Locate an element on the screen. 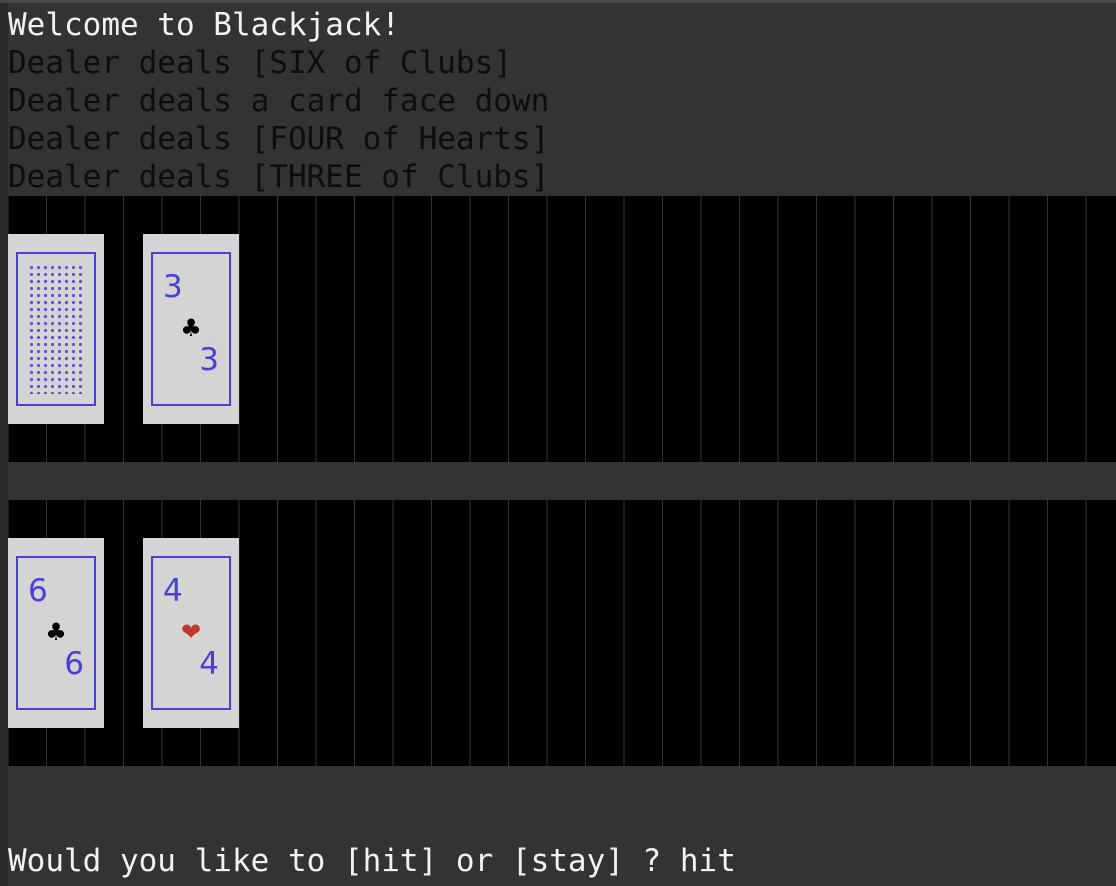 The image size is (1116, 886). card-rank-top: 3 is located at coordinates (173, 287).